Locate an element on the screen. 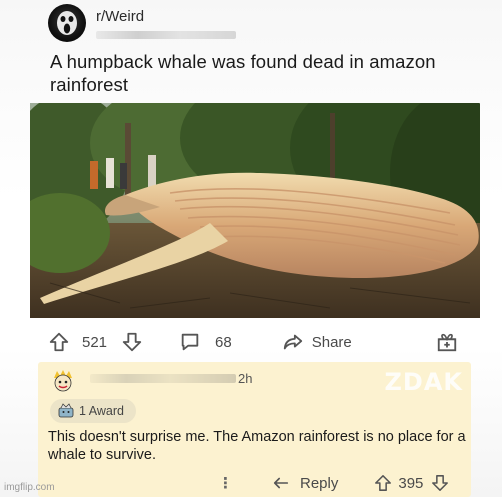  award-button is located at coordinates (447, 342).